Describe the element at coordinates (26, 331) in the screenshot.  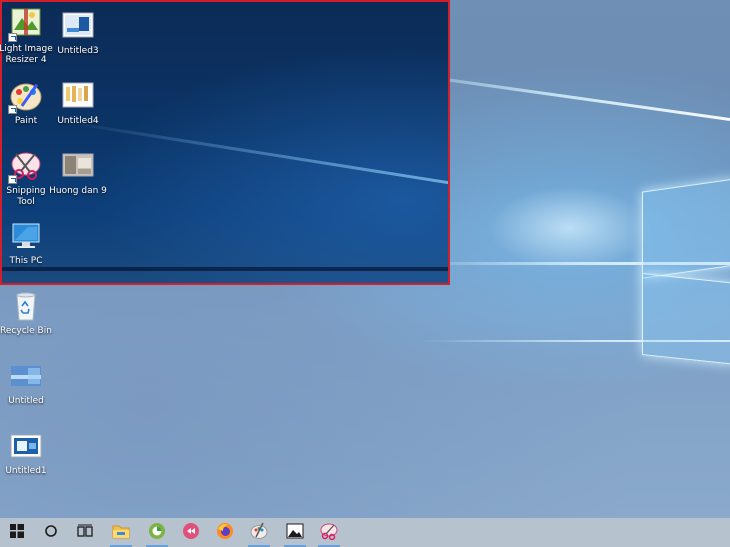
I see `desktop-icon-label: Recycle Bin` at that location.